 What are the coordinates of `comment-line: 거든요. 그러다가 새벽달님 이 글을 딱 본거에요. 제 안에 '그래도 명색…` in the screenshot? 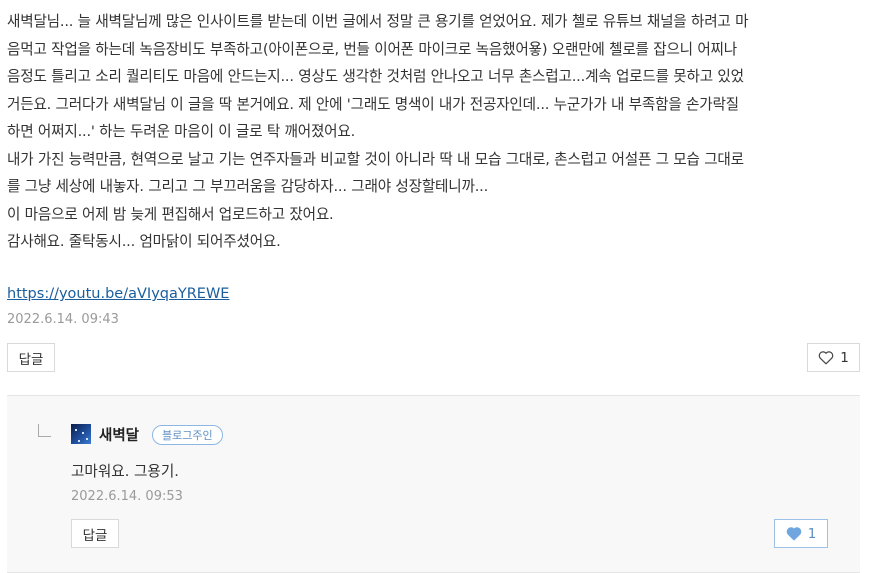 It's located at (373, 104).